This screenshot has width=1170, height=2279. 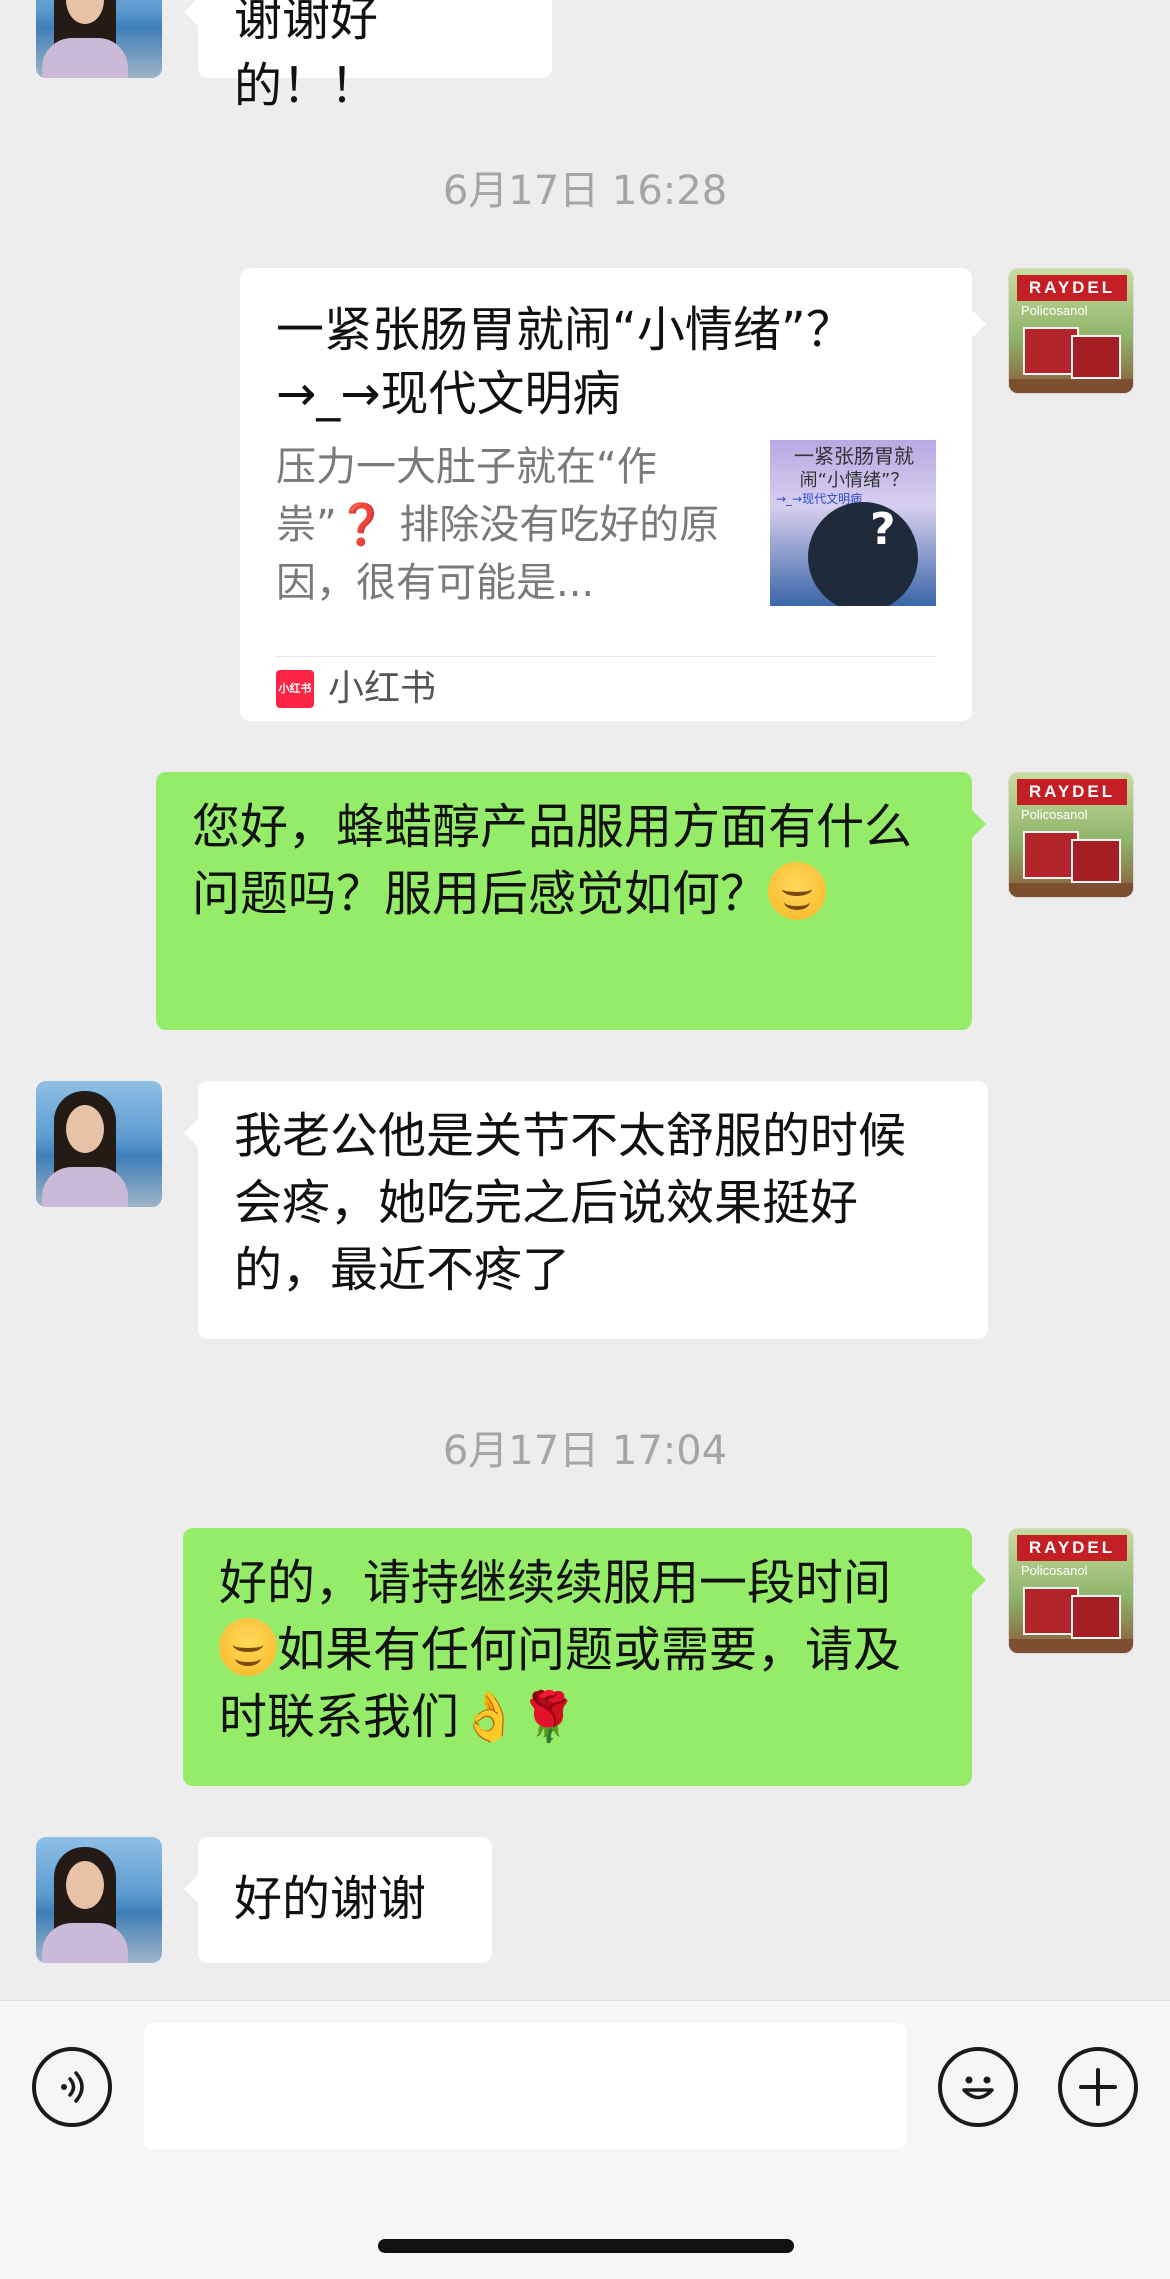 I want to click on message-text: 您好，蜂蜡醇产品服用方面有什么问题吗？服用后感觉如何？, so click(x=564, y=861).